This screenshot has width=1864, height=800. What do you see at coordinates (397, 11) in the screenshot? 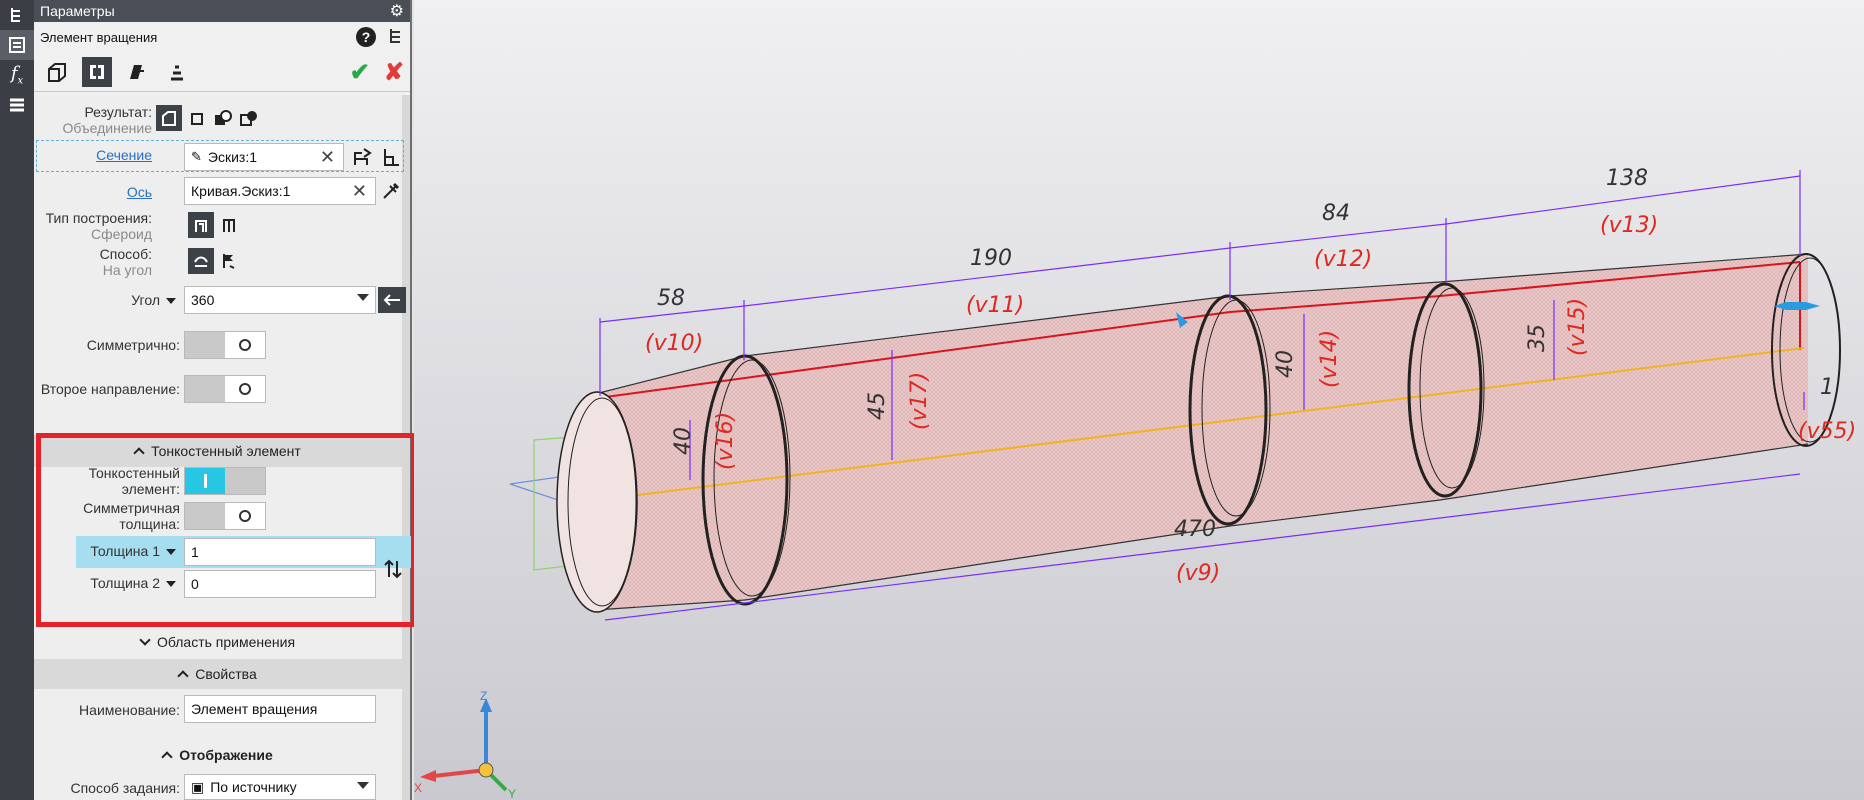
I see `gear-icon: ⚙` at bounding box center [397, 11].